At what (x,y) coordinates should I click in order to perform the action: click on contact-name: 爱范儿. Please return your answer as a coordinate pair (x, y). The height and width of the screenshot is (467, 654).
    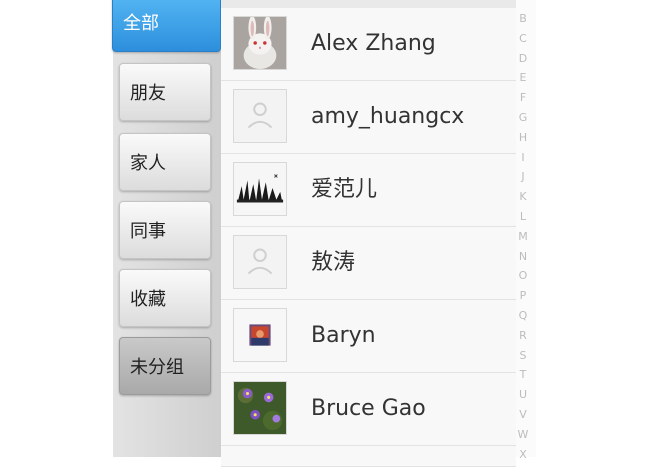
    Looking at the image, I should click on (344, 189).